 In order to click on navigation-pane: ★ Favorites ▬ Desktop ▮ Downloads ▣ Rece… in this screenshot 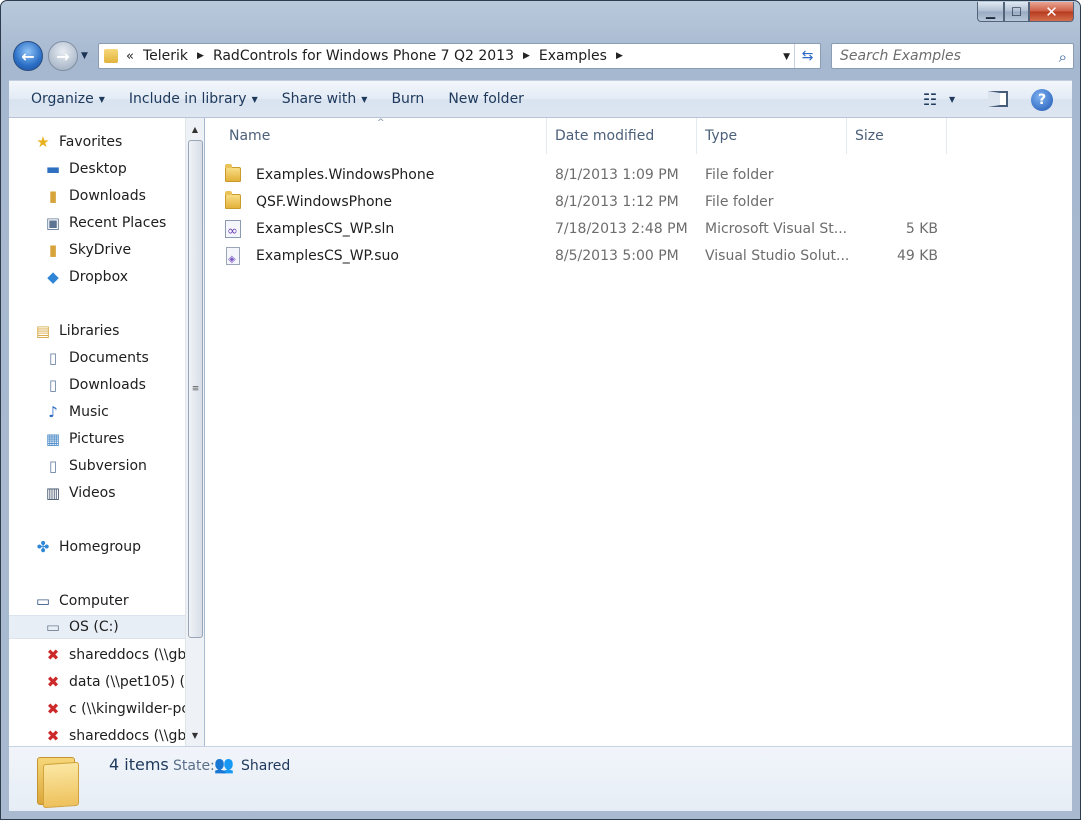, I will do `click(97, 432)`.